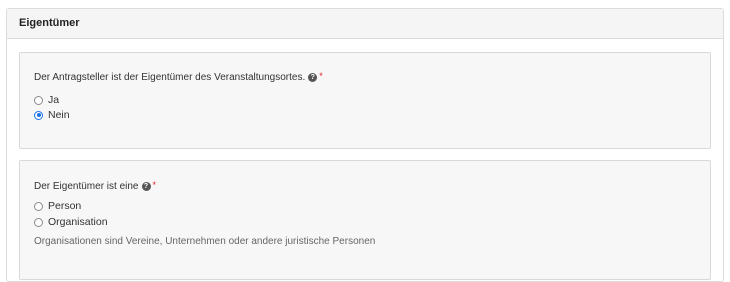 Image resolution: width=730 pixels, height=282 pixels. I want to click on radio-label-ja: Ja, so click(54, 100).